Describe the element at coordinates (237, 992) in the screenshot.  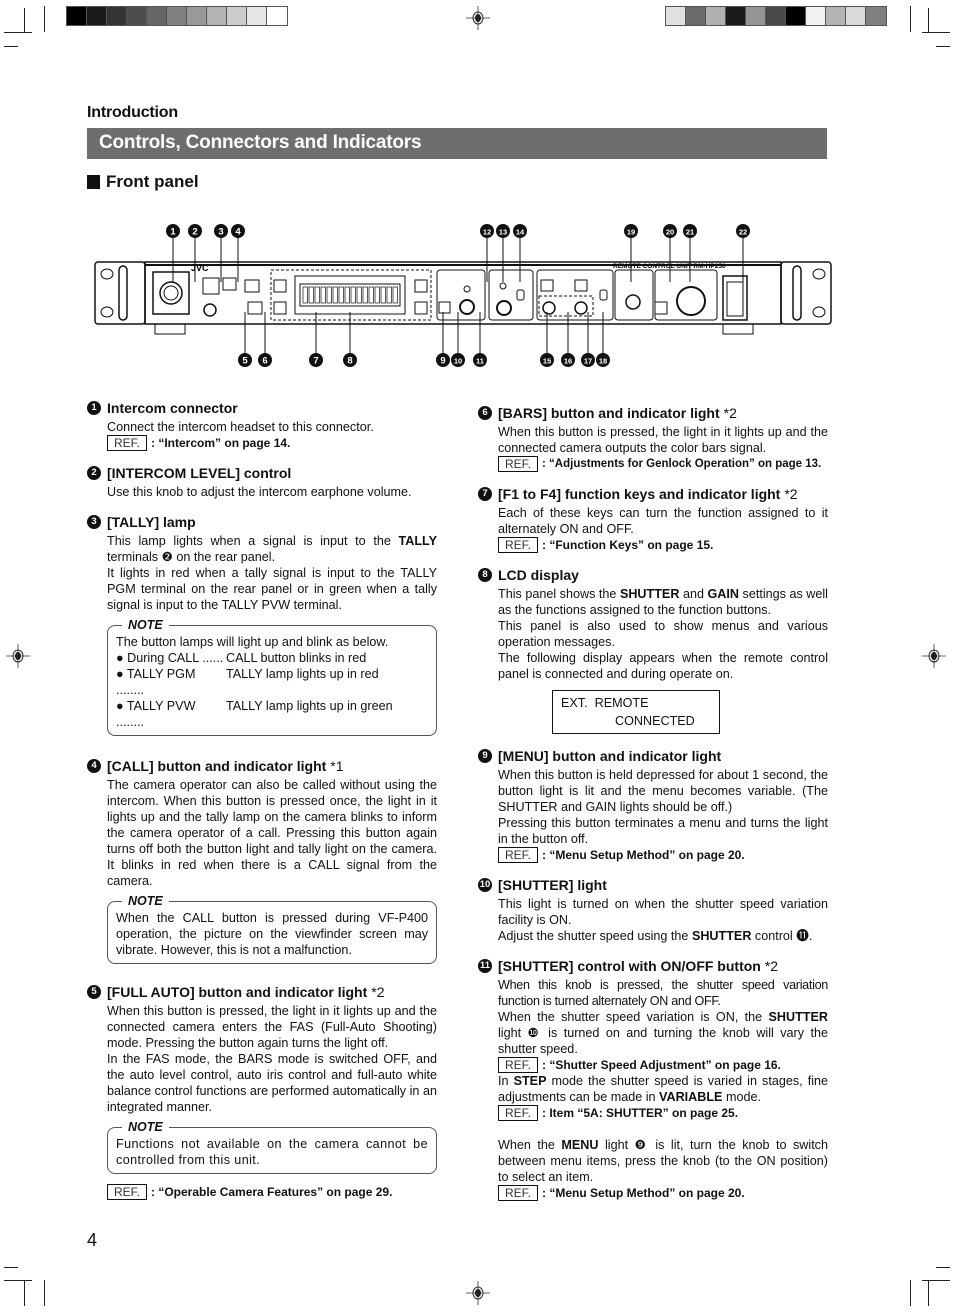
I see `item-title: [FULL AUTO] button and indicator light` at that location.